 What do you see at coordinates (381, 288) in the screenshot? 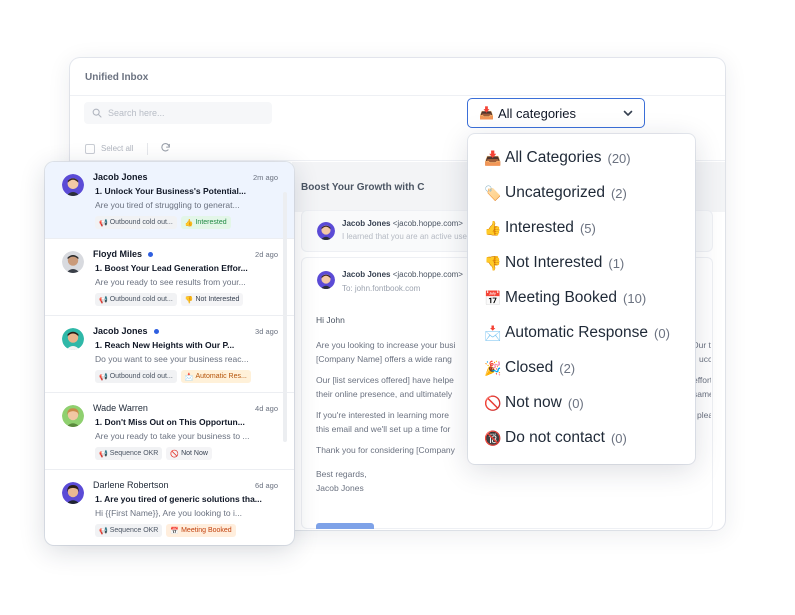
I see `message-to: To: john.fontbook.com` at bounding box center [381, 288].